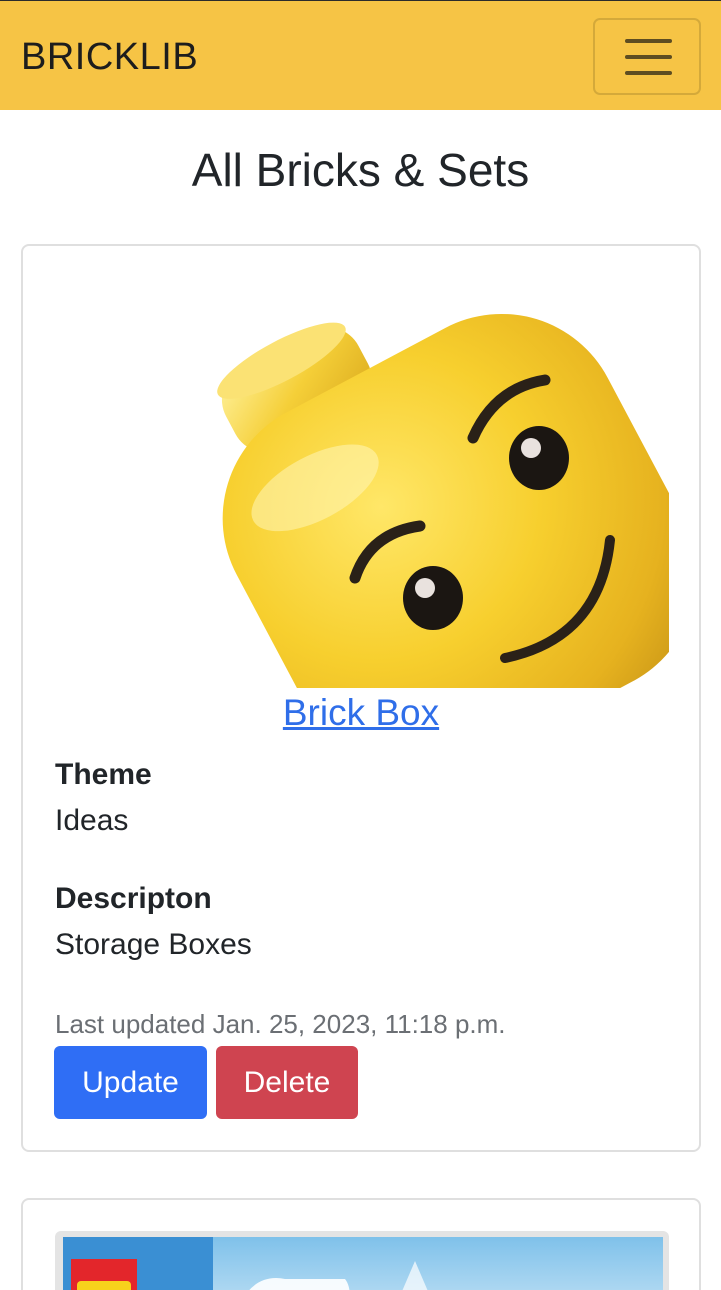 This screenshot has width=721, height=1290. What do you see at coordinates (92, 820) in the screenshot?
I see `theme-value: Ideas` at bounding box center [92, 820].